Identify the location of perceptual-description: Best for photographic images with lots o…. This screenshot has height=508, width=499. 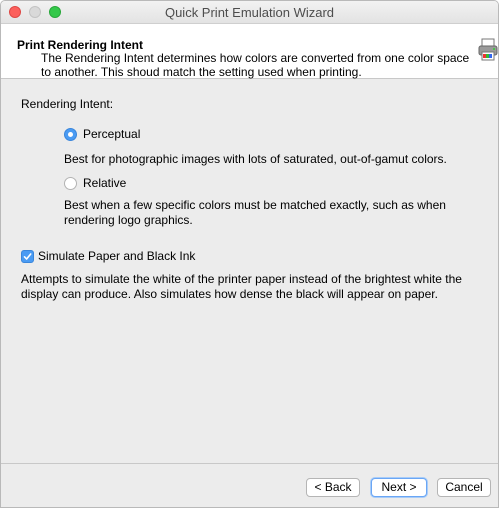
(255, 159).